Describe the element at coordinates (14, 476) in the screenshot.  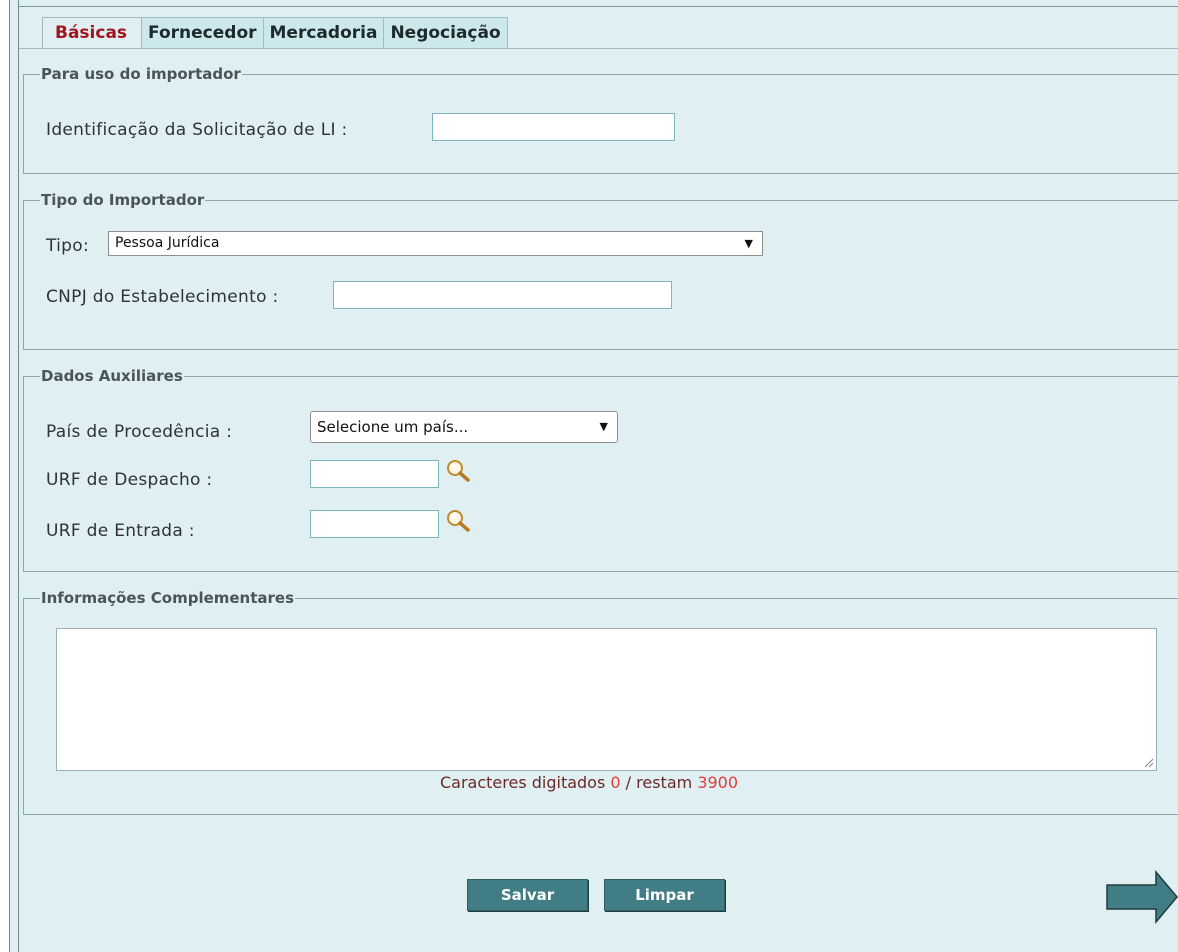
I see `left-border-inner` at that location.